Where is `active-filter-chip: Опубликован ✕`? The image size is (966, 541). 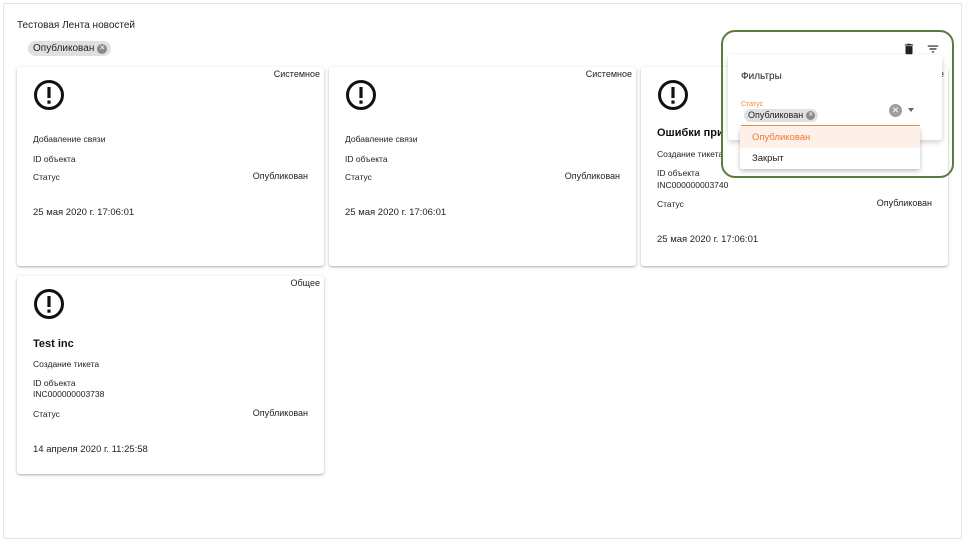 active-filter-chip: Опубликован ✕ is located at coordinates (70, 48).